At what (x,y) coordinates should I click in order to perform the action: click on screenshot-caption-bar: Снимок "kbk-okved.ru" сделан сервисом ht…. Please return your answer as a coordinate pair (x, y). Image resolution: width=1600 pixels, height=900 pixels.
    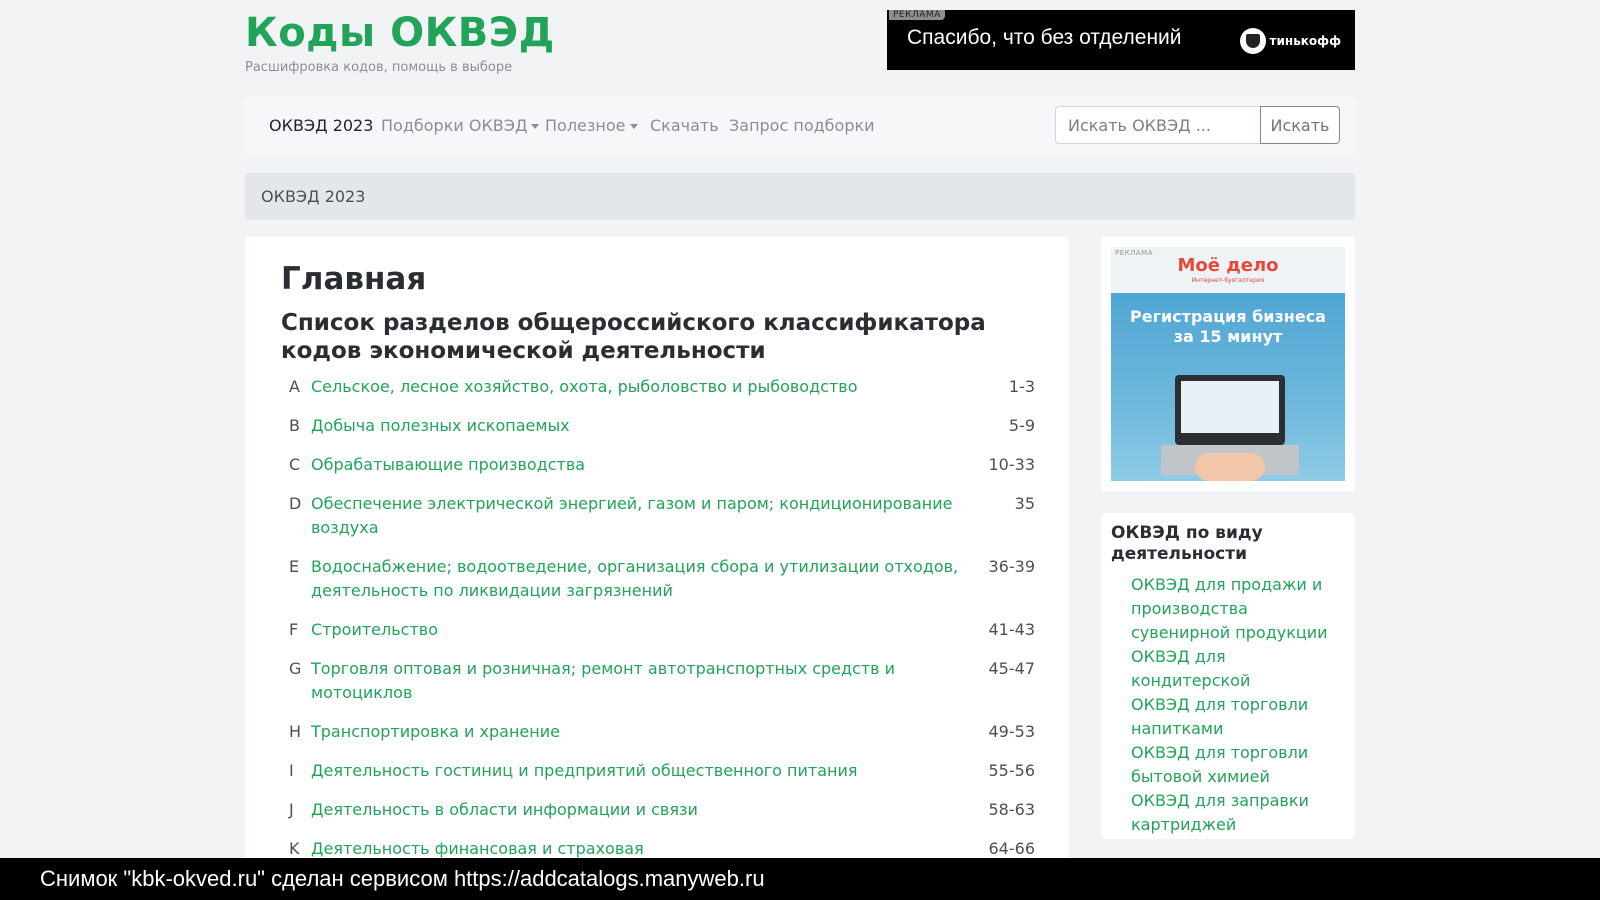
    Looking at the image, I should click on (800, 879).